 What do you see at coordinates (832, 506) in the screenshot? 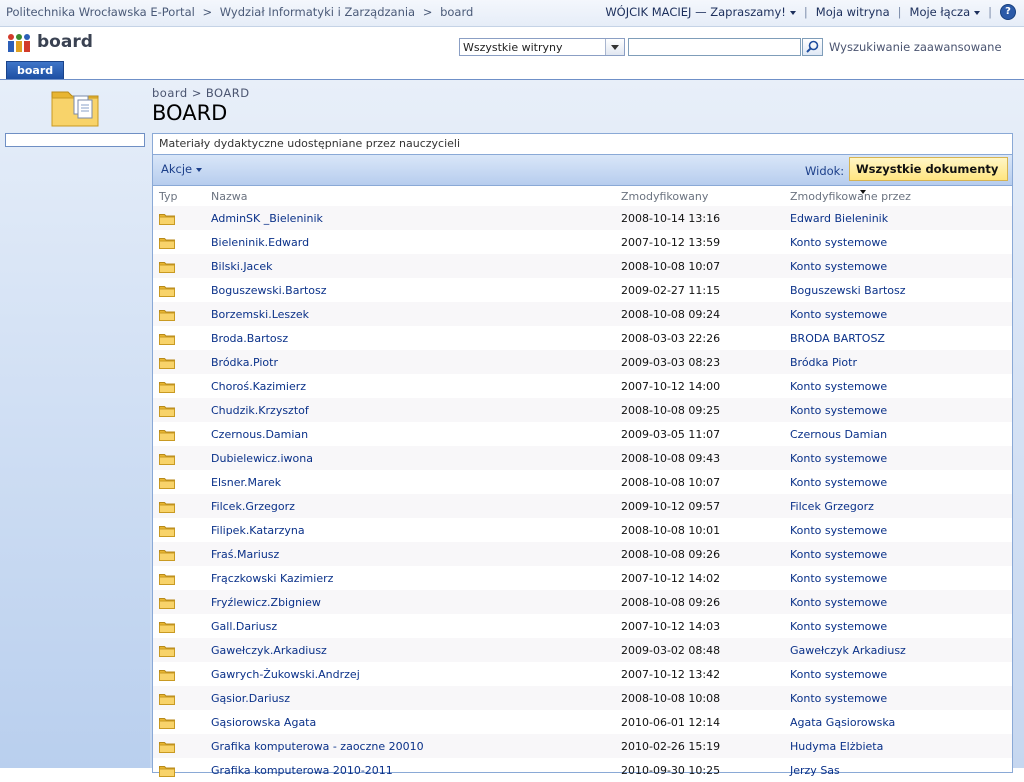
I see `user-link: Filcek Grzegorz` at bounding box center [832, 506].